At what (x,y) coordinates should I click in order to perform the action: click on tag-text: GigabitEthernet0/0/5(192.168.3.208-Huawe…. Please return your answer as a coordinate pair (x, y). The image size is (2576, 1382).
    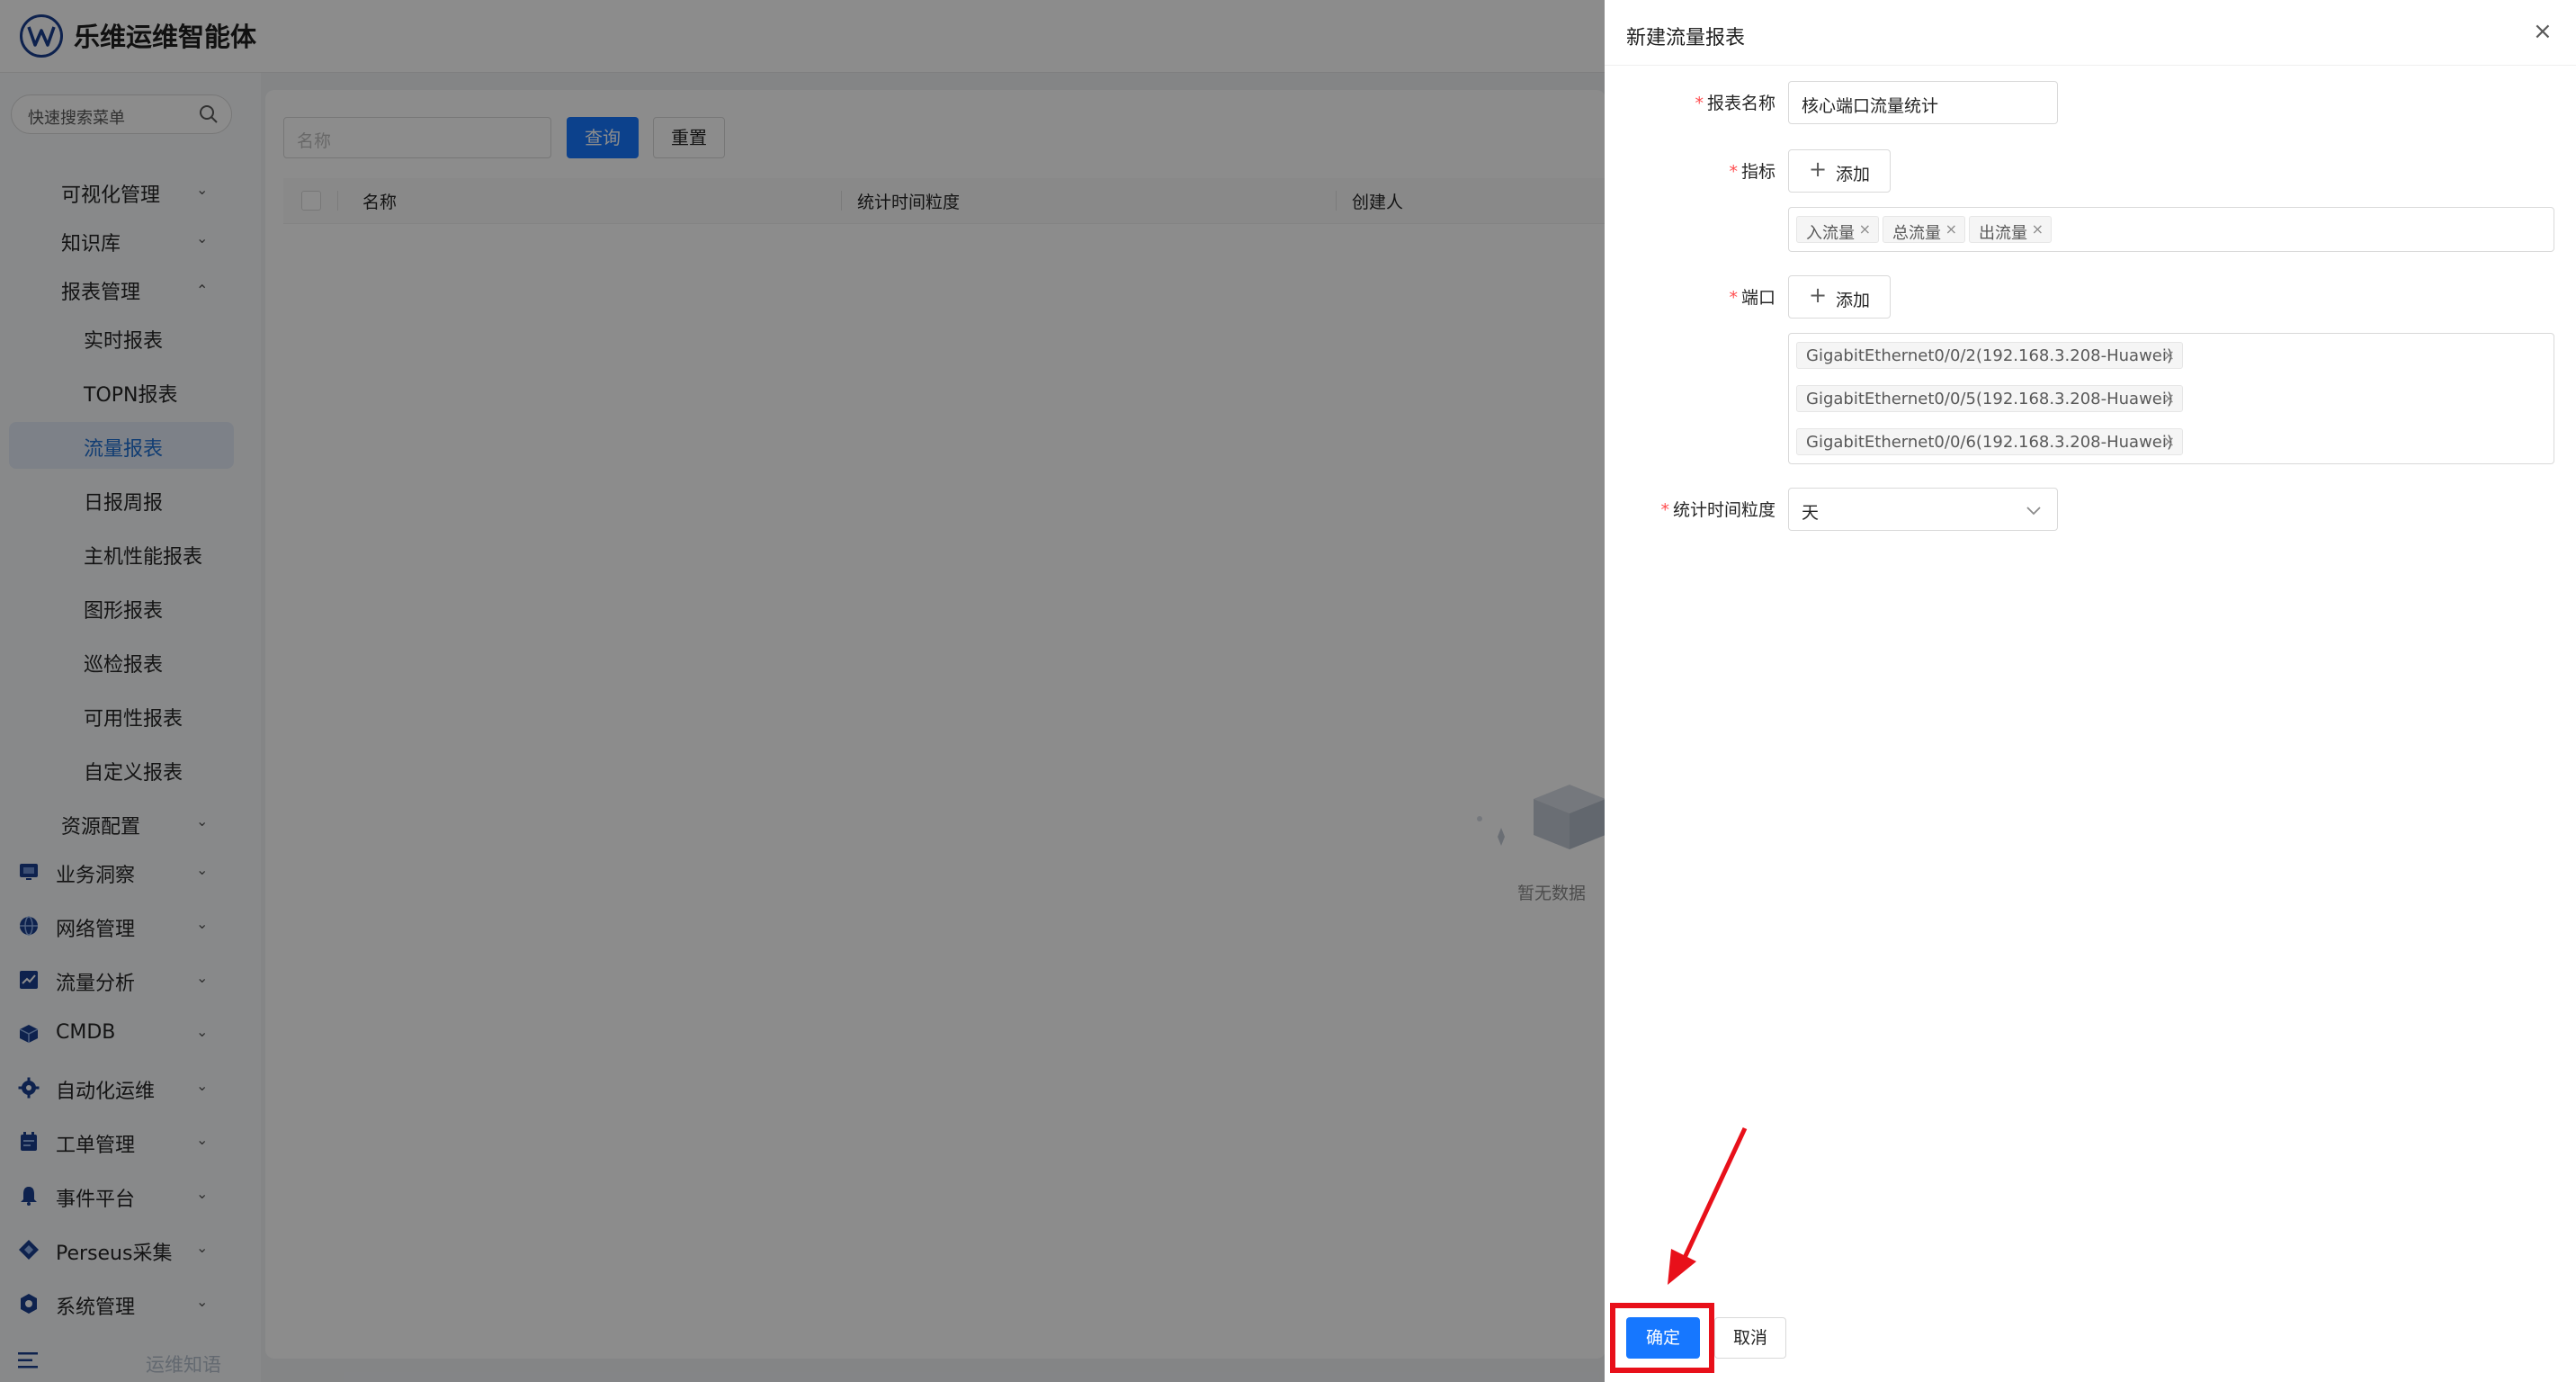
    Looking at the image, I should click on (1989, 399).